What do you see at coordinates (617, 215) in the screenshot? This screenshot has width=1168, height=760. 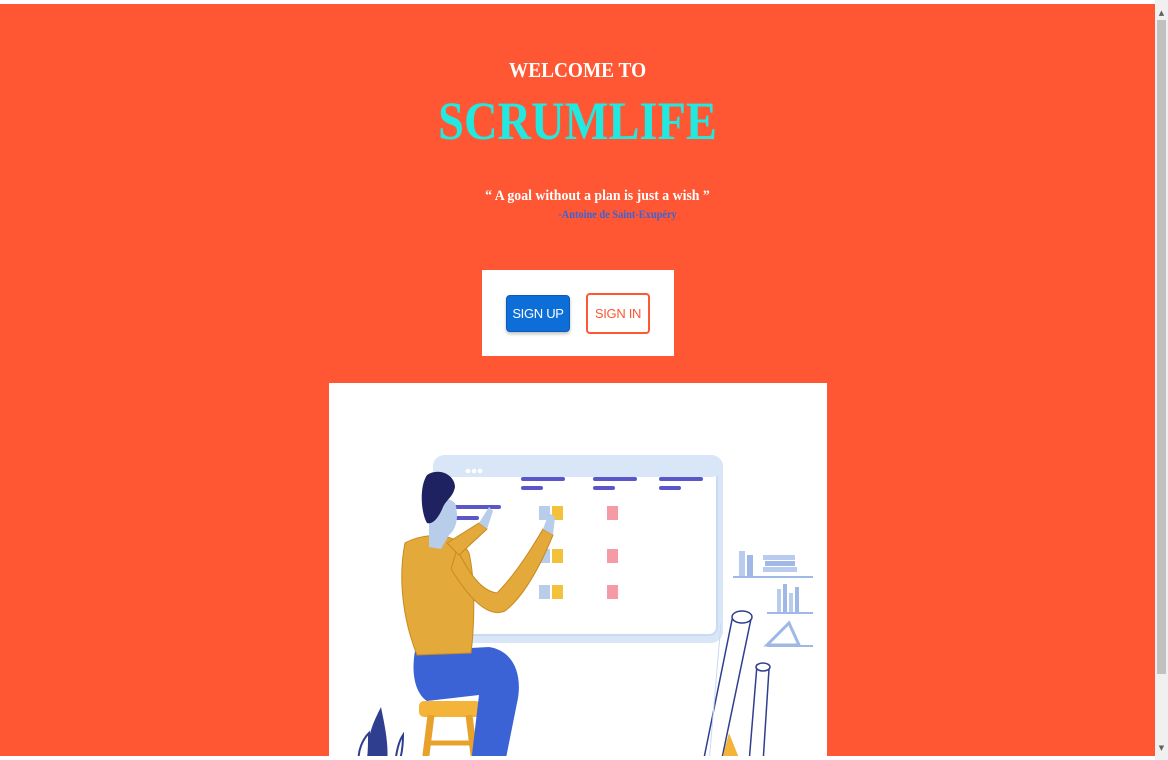 I see `quote-author: -Antoine de Saint-Exupéry` at bounding box center [617, 215].